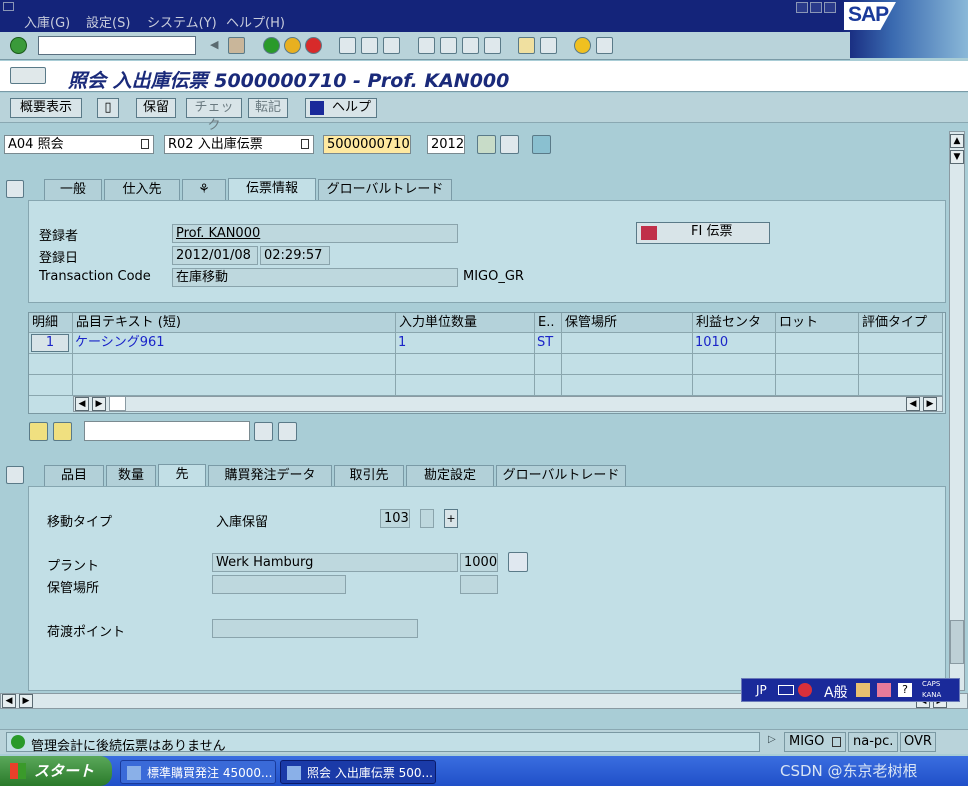 This screenshot has height=786, width=968. Describe the element at coordinates (234, 343) in the screenshot. I see `cell-material-text: ケーシング961` at that location.